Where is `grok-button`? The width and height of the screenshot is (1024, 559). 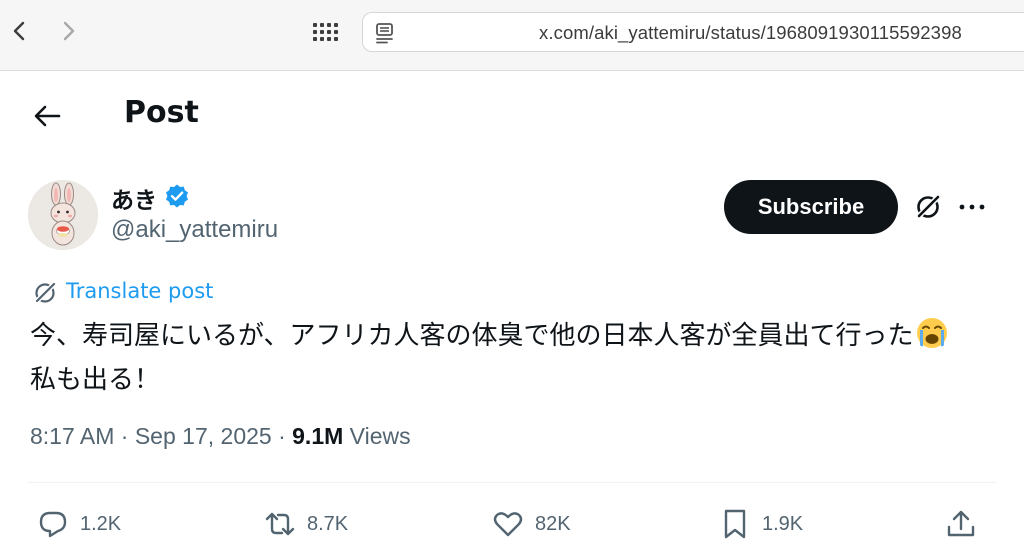 grok-button is located at coordinates (928, 207).